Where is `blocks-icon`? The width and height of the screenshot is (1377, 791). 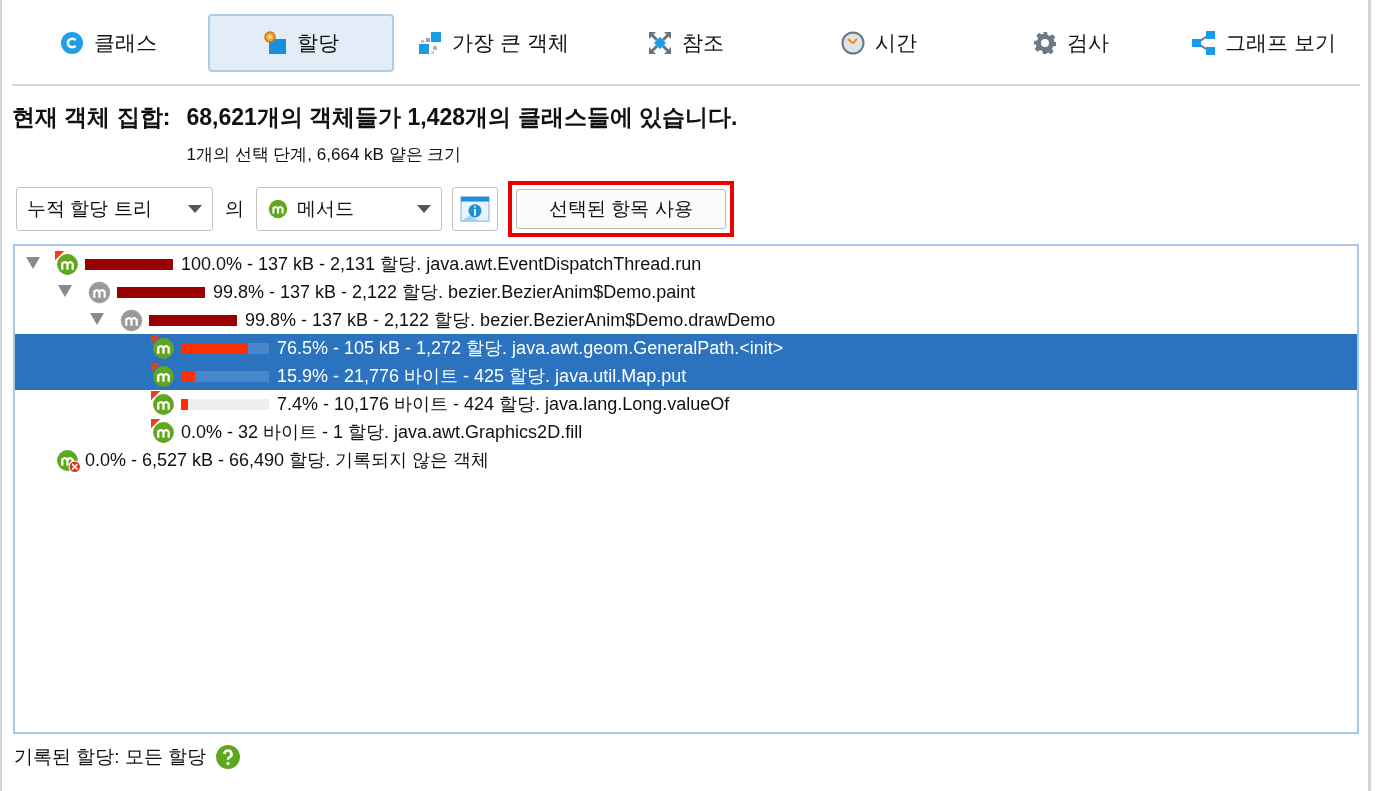
blocks-icon is located at coordinates (430, 43).